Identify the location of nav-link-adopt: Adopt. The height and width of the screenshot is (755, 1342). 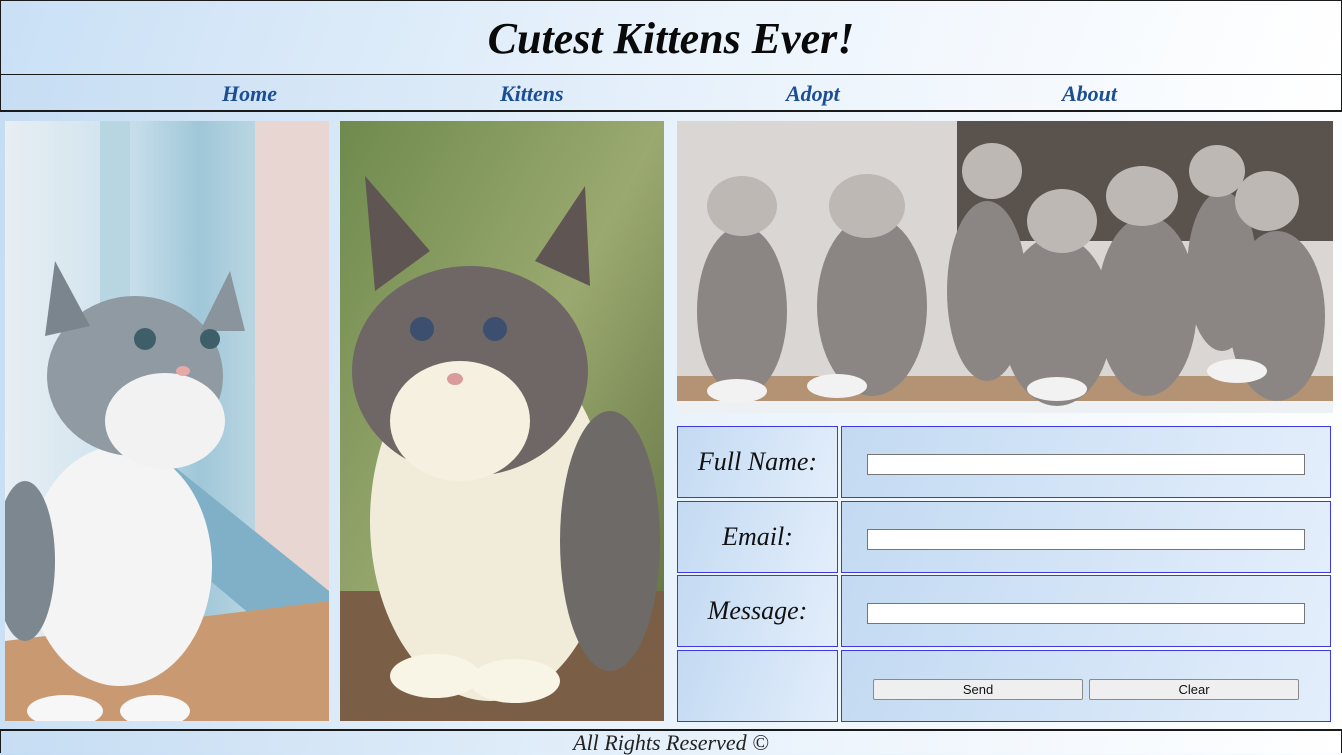
(813, 94).